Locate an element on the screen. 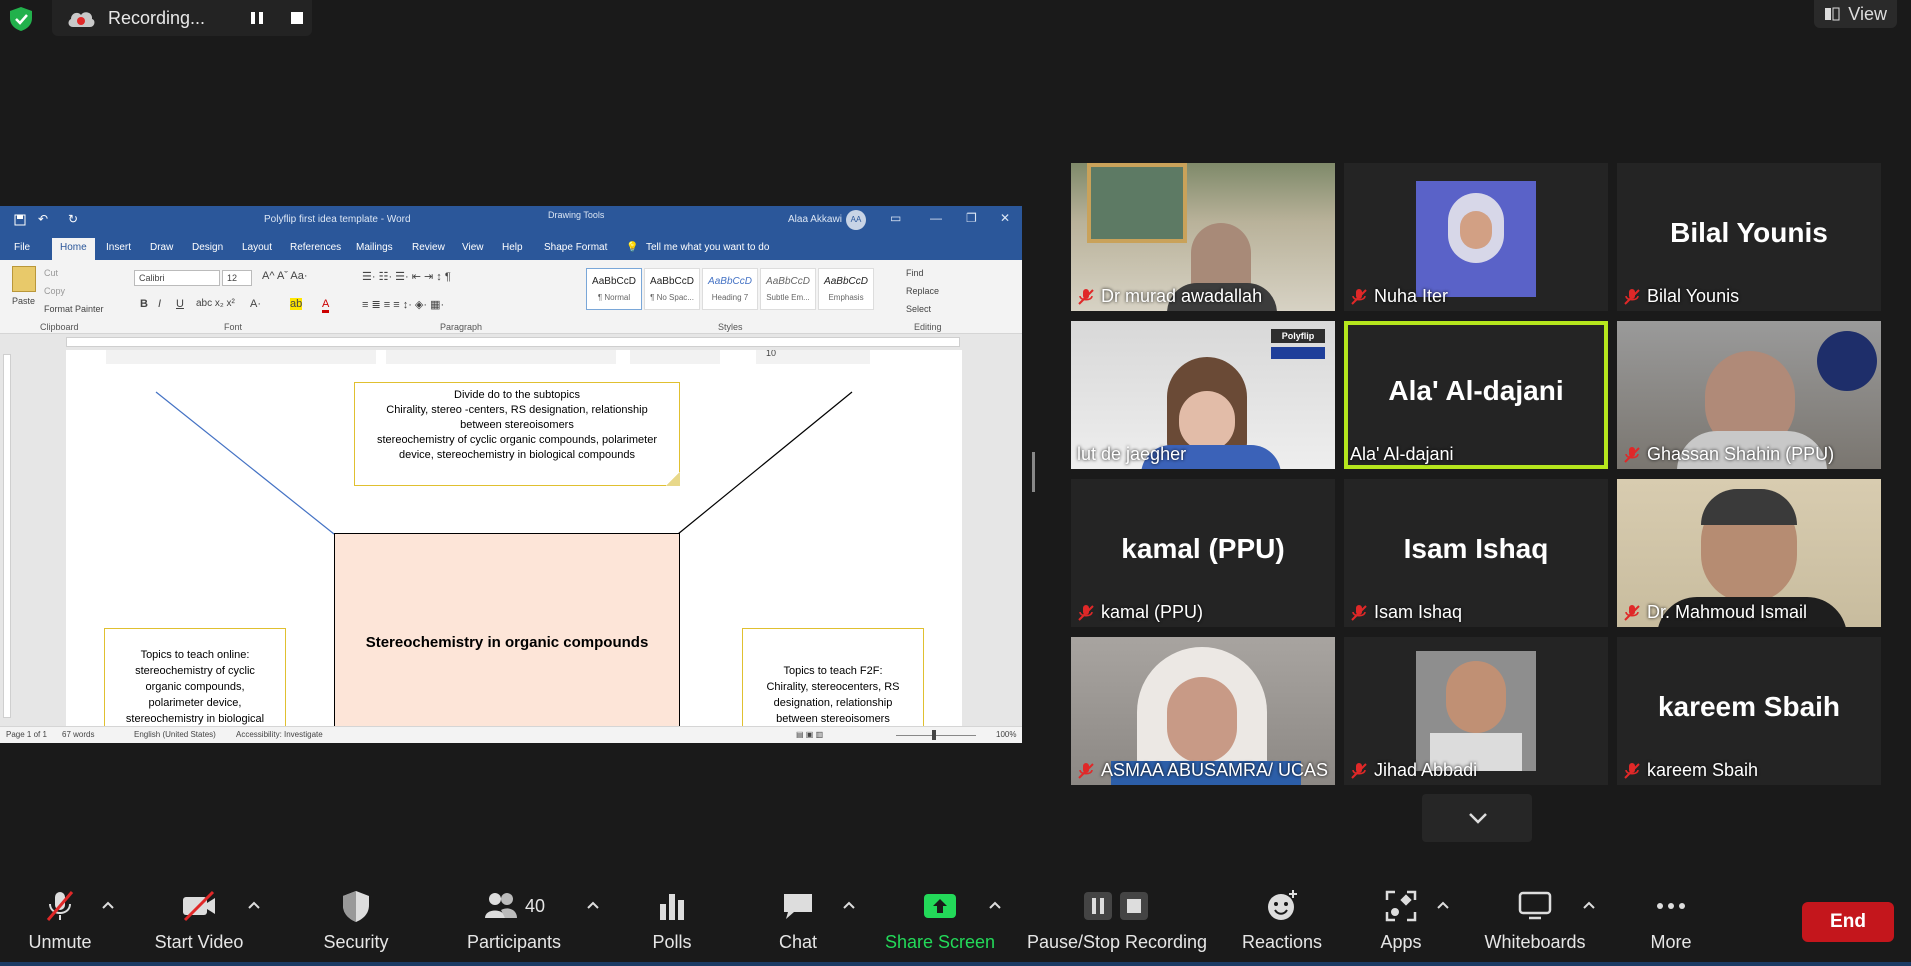  status-words: 67 words is located at coordinates (78, 734).